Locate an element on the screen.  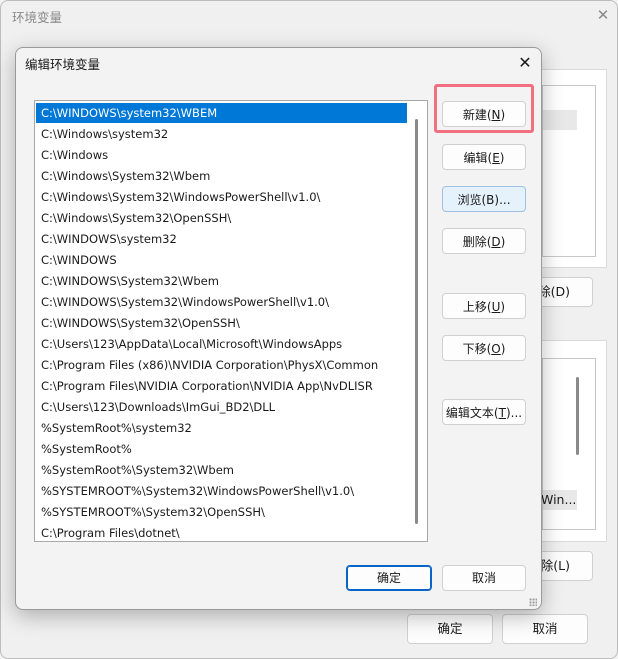
list-item: %SystemRoot%\system32 is located at coordinates (221, 428).